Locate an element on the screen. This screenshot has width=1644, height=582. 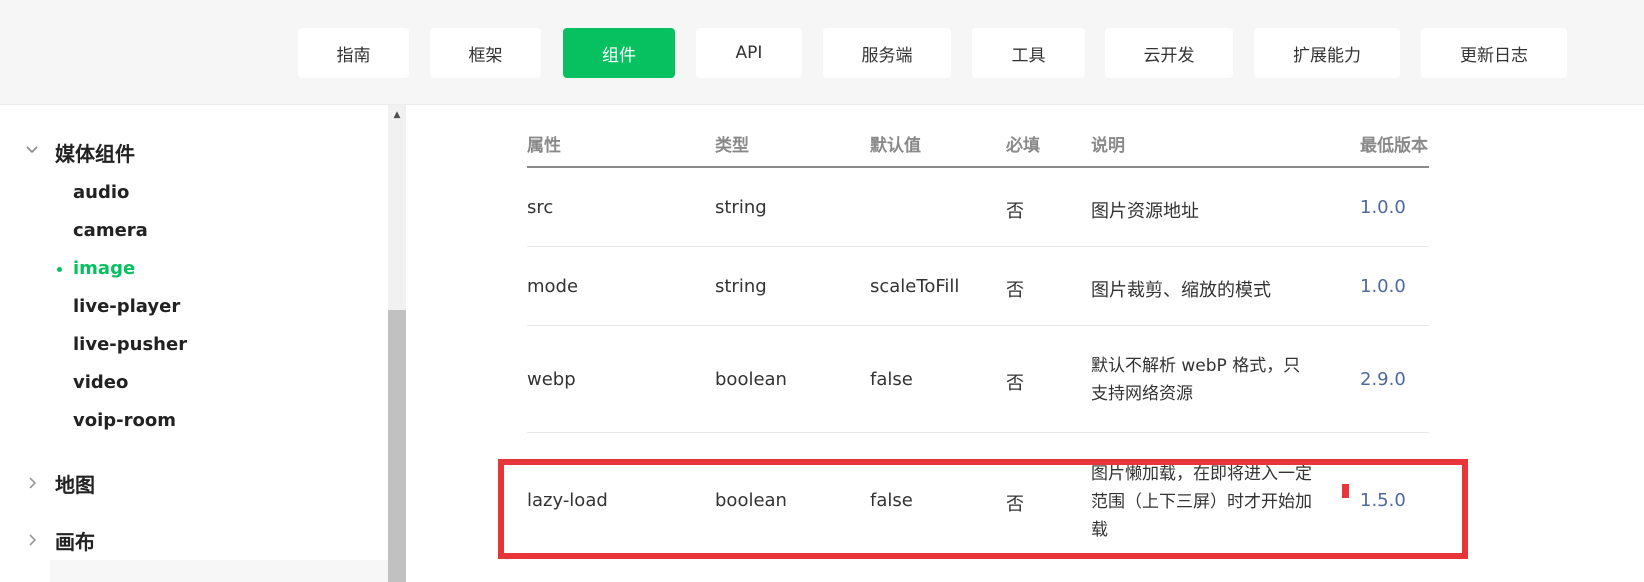
sidebar-item-image: image is located at coordinates (104, 268).